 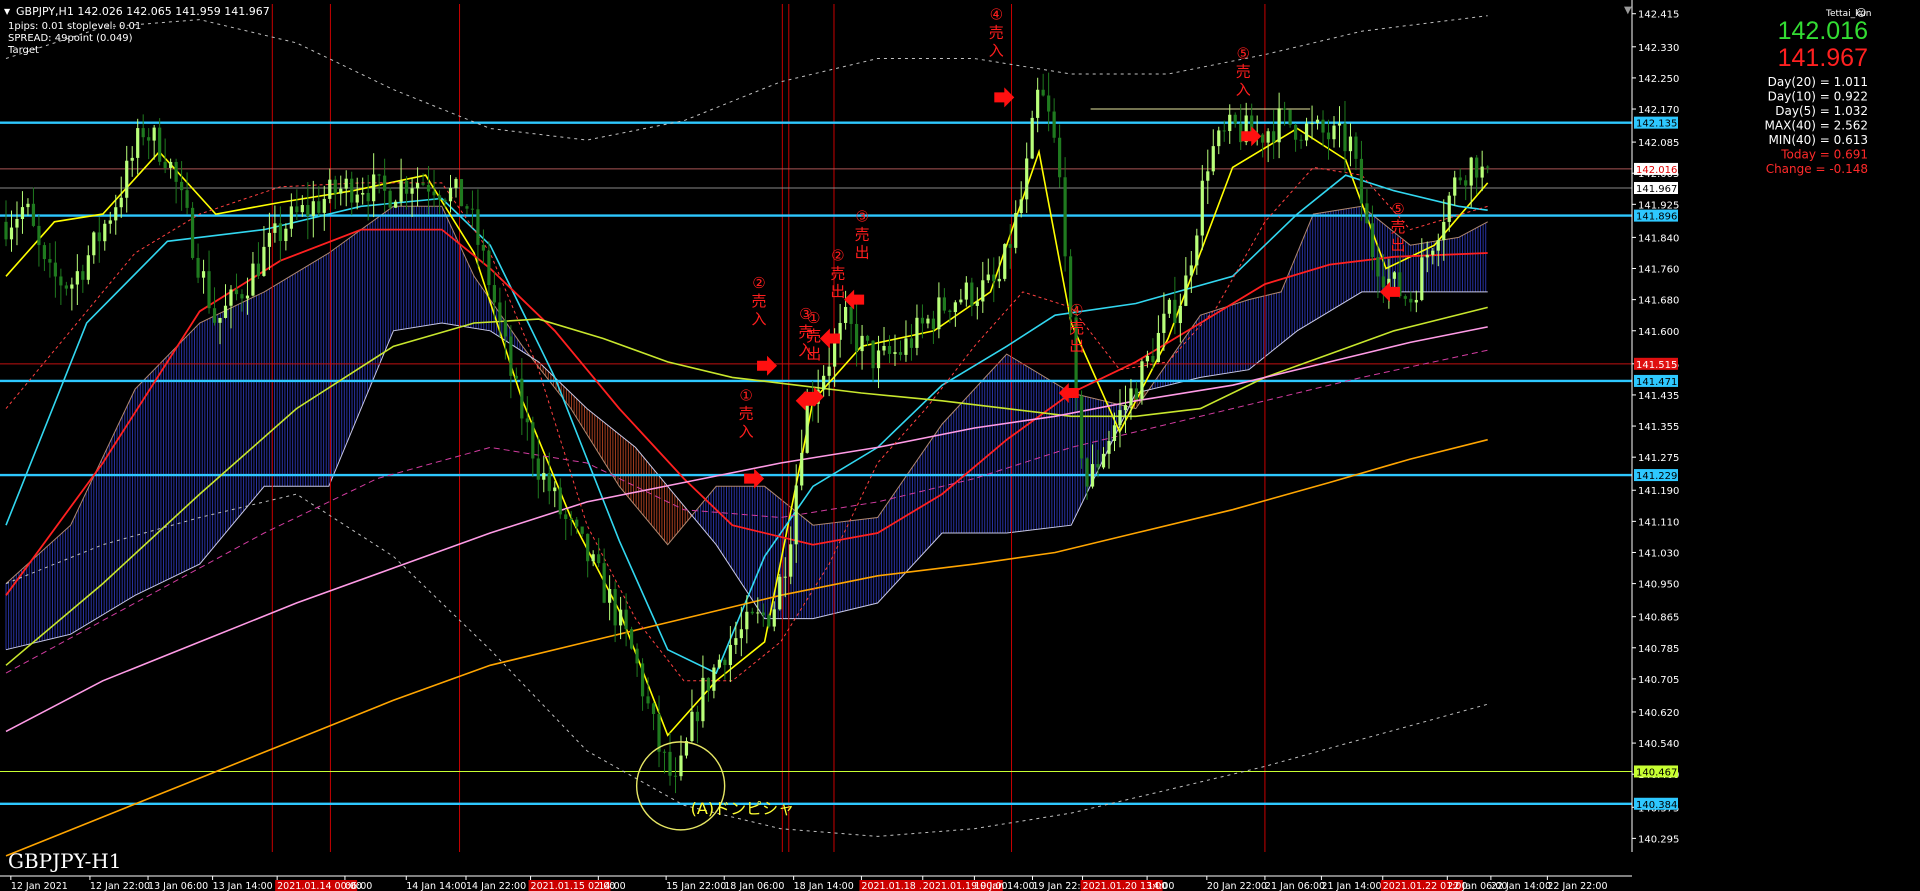 I want to click on price-tag-label: 142.135, so click(x=1656, y=124).